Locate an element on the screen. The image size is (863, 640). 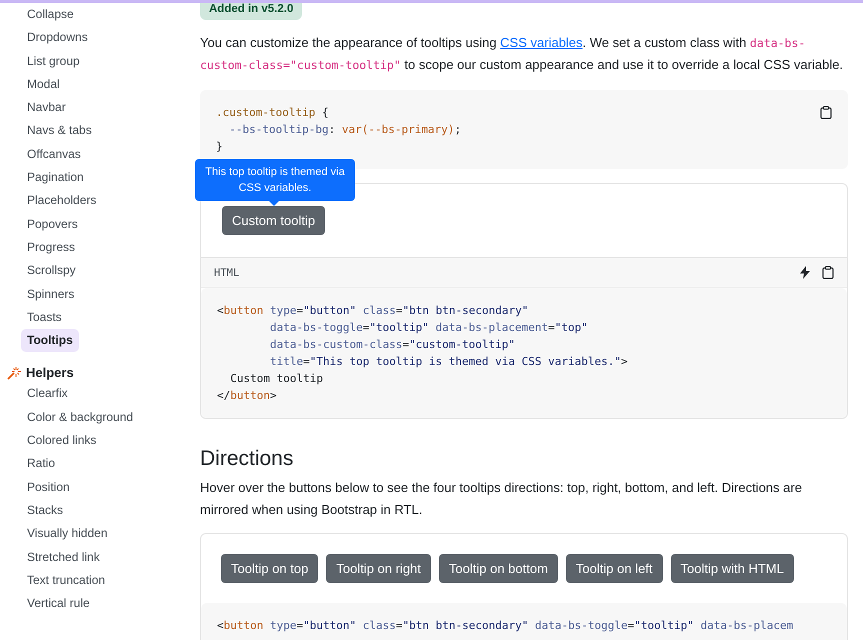
tooltip-arrow is located at coordinates (273, 203).